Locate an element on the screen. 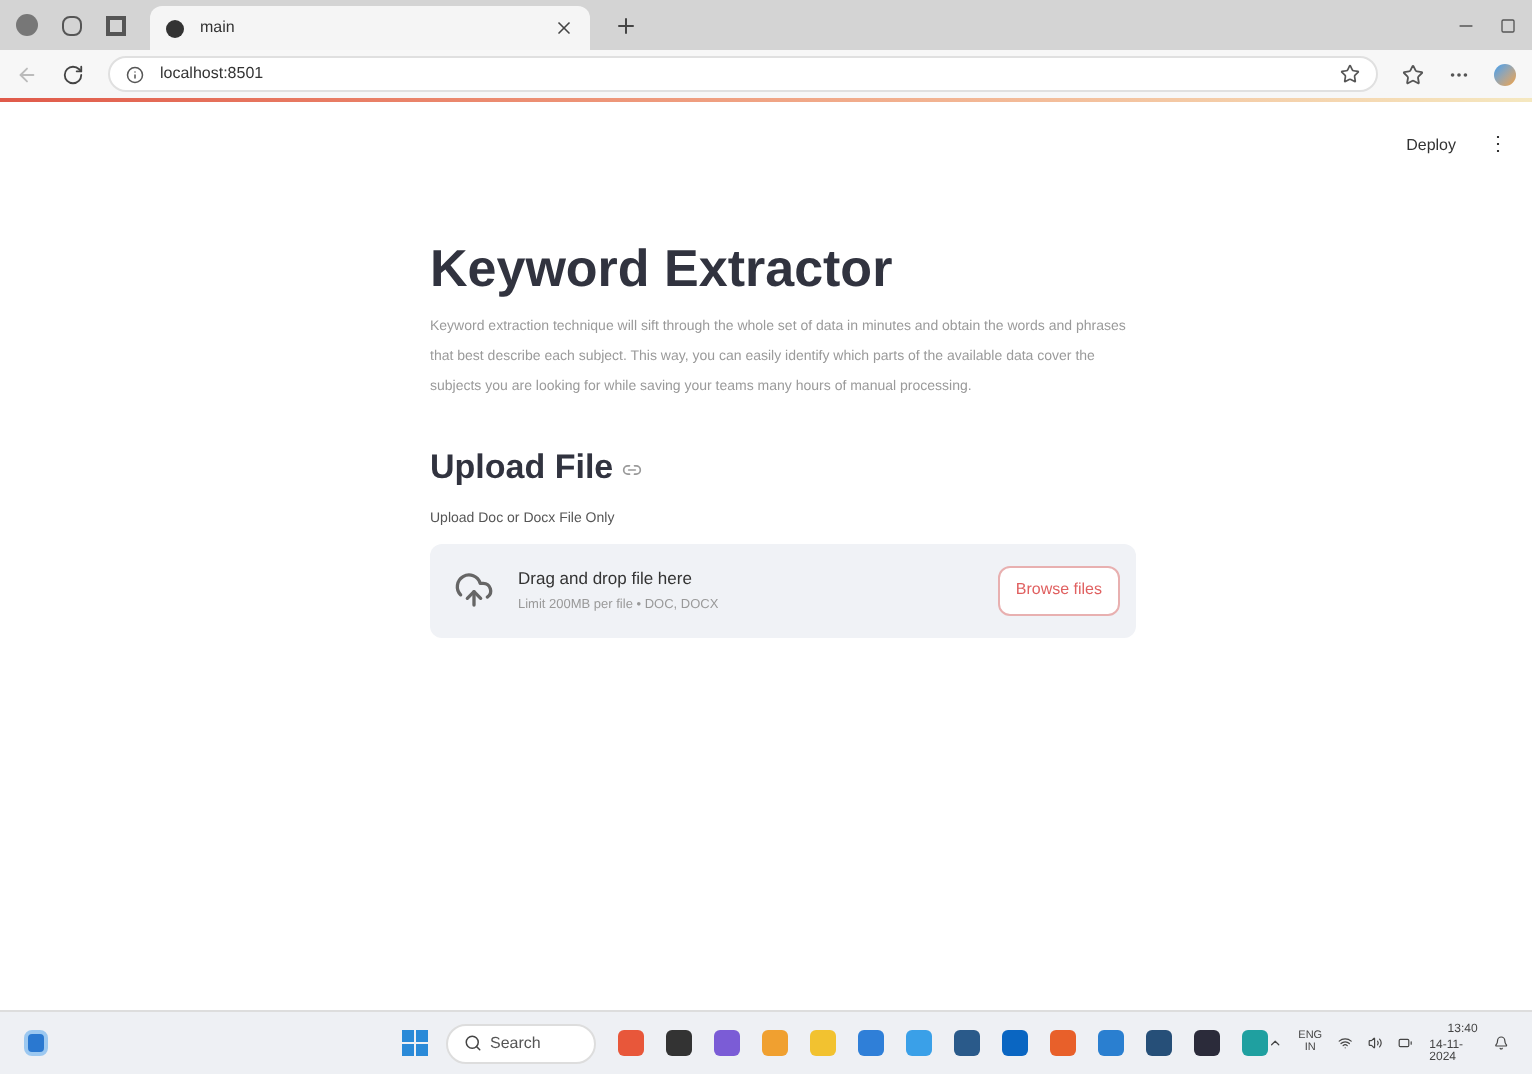 The height and width of the screenshot is (1074, 1532). link-icon is located at coordinates (631, 470).